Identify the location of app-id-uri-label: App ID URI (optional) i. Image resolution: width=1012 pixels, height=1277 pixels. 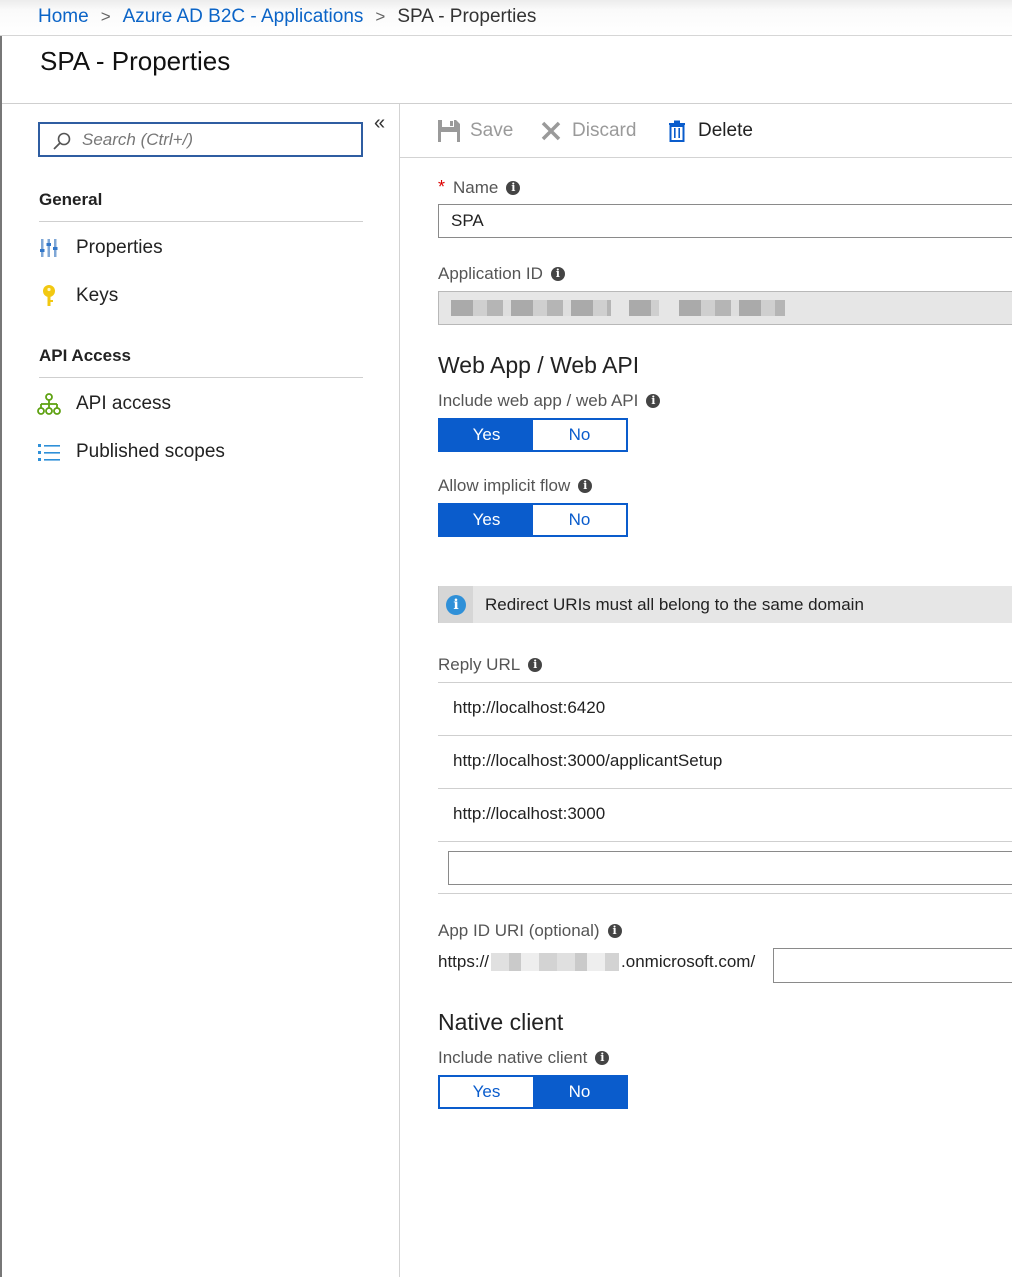
(530, 931).